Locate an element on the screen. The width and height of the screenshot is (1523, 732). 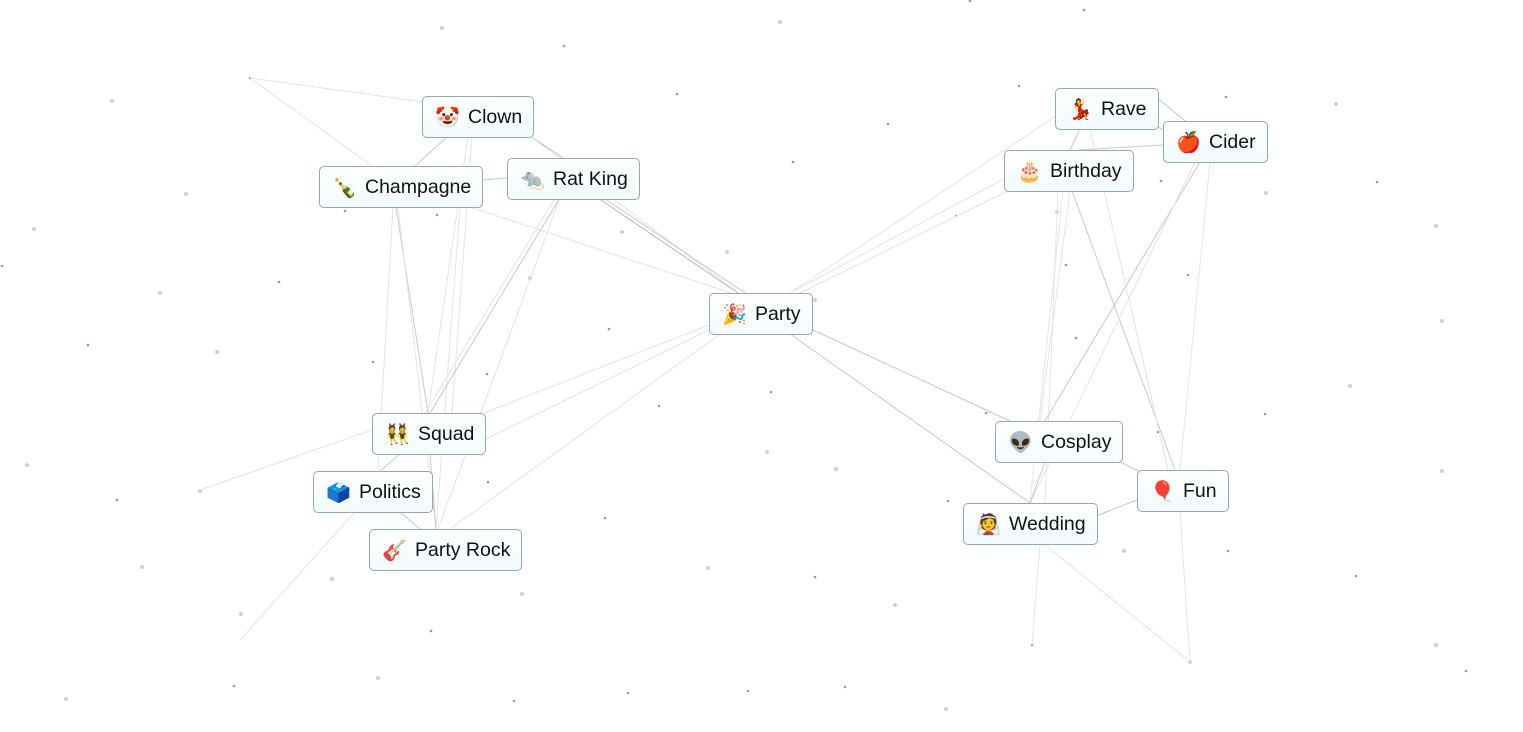
bride-icon: 👰 is located at coordinates (988, 524).